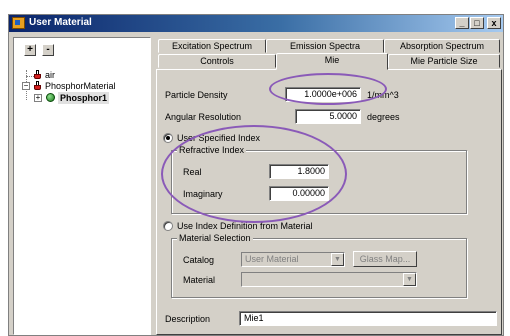  Describe the element at coordinates (60, 22) in the screenshot. I see `window-title: User Material` at that location.